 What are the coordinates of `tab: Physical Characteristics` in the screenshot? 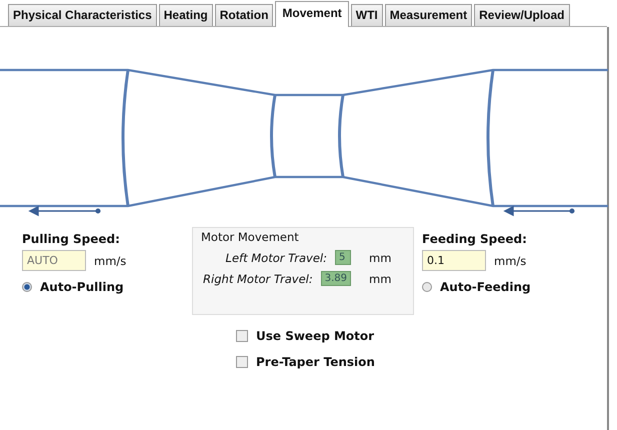 It's located at (82, 15).